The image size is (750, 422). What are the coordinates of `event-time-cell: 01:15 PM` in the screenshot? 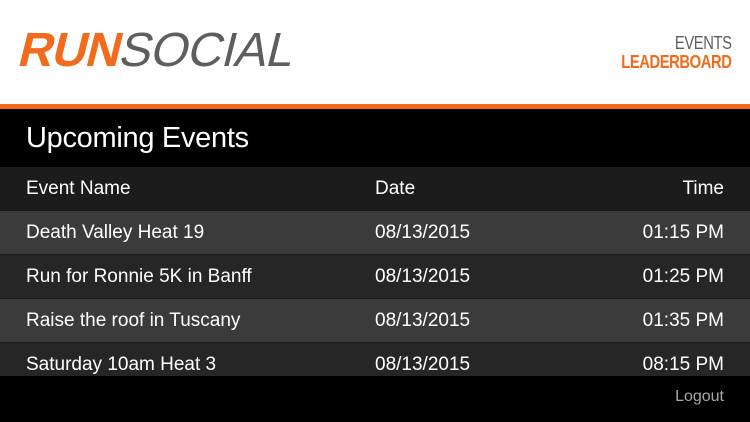 It's located at (683, 232).